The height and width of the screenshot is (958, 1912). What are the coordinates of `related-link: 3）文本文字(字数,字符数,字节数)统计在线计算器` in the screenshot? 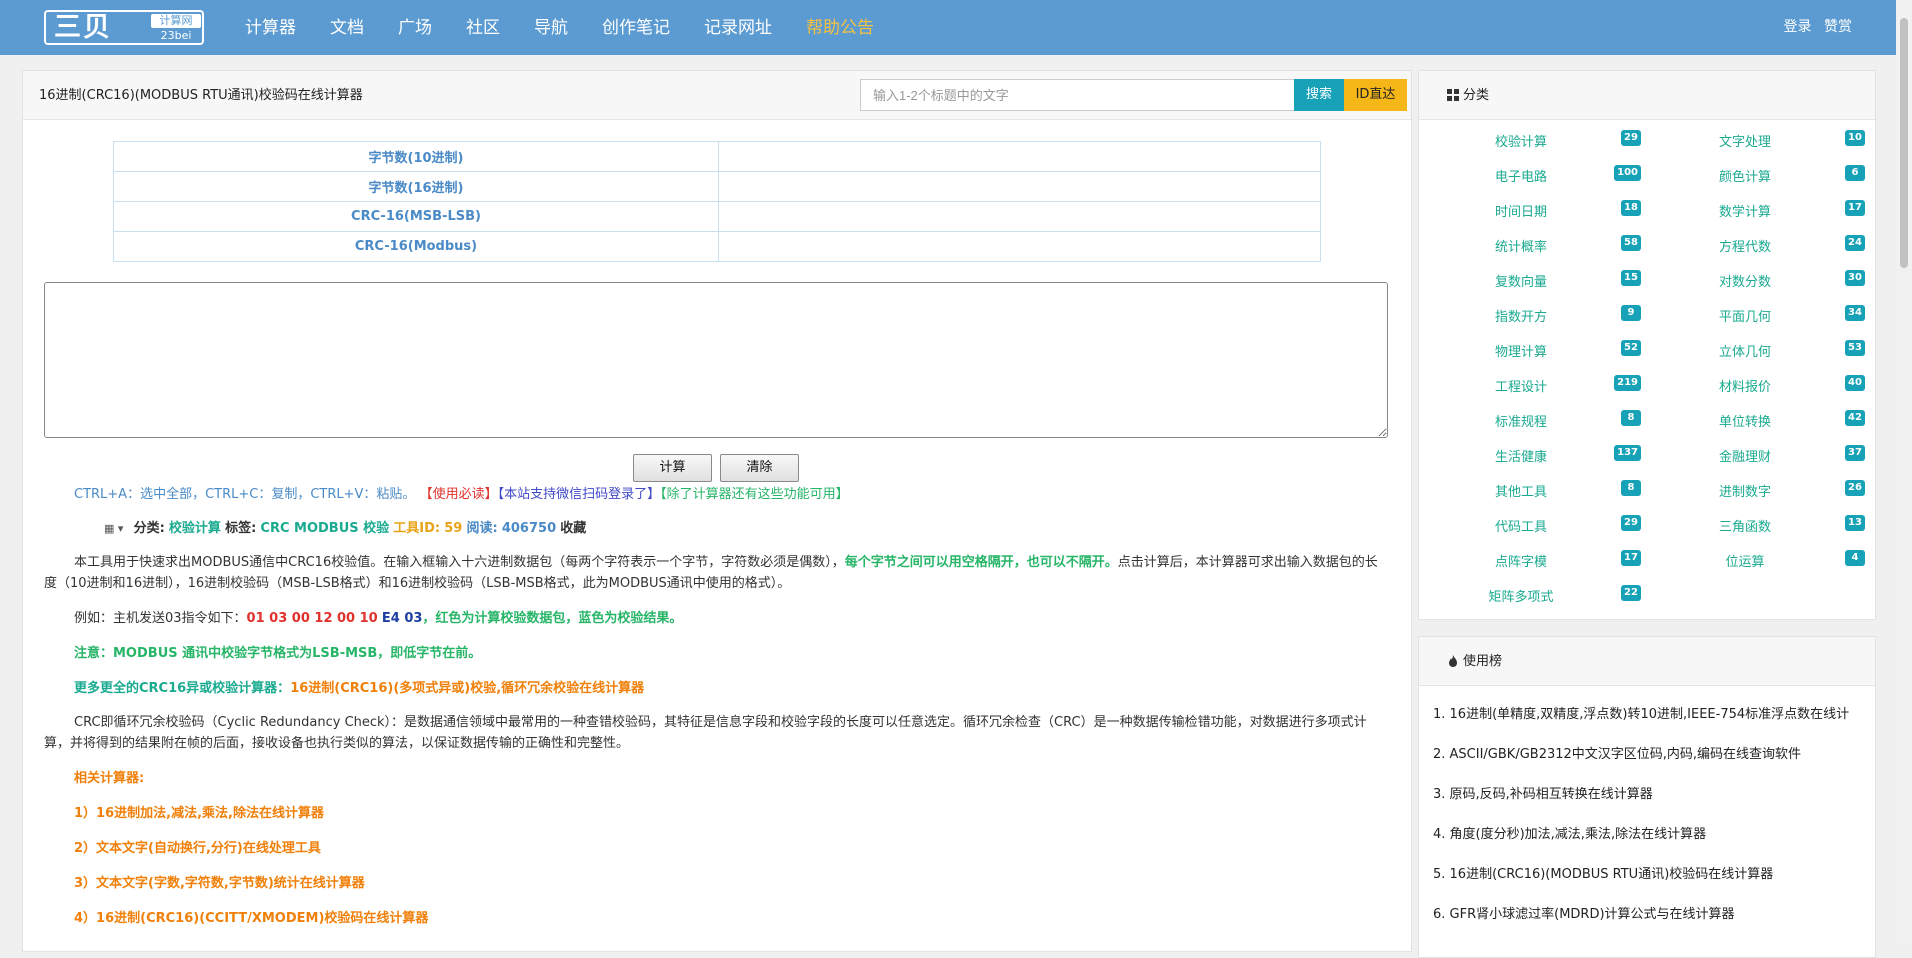 It's located at (716, 883).